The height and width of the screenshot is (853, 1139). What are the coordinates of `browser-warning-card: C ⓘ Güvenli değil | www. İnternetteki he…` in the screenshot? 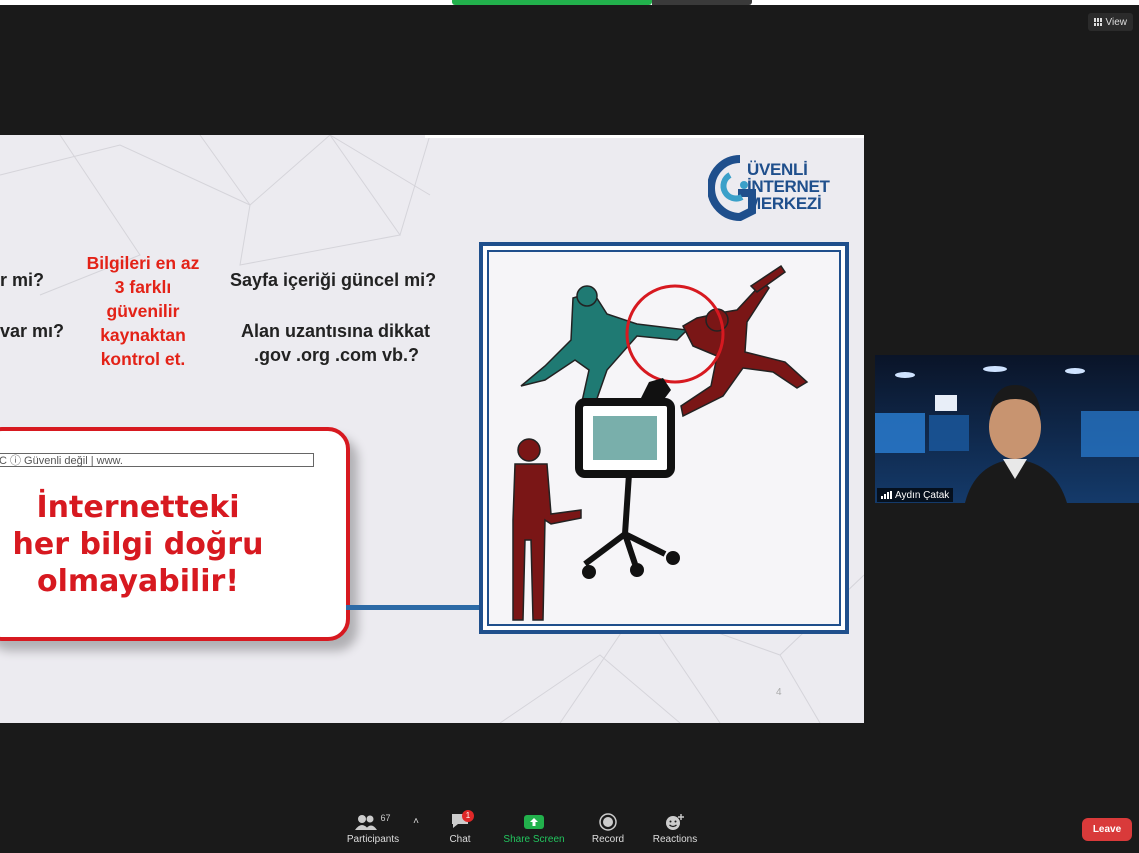 It's located at (175, 534).